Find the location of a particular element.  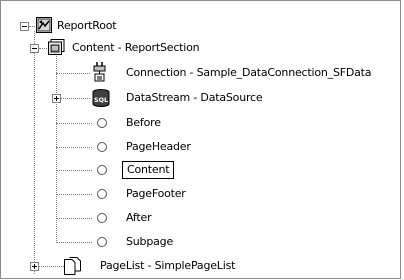

tree-line-root is located at coordinates (34, 152).